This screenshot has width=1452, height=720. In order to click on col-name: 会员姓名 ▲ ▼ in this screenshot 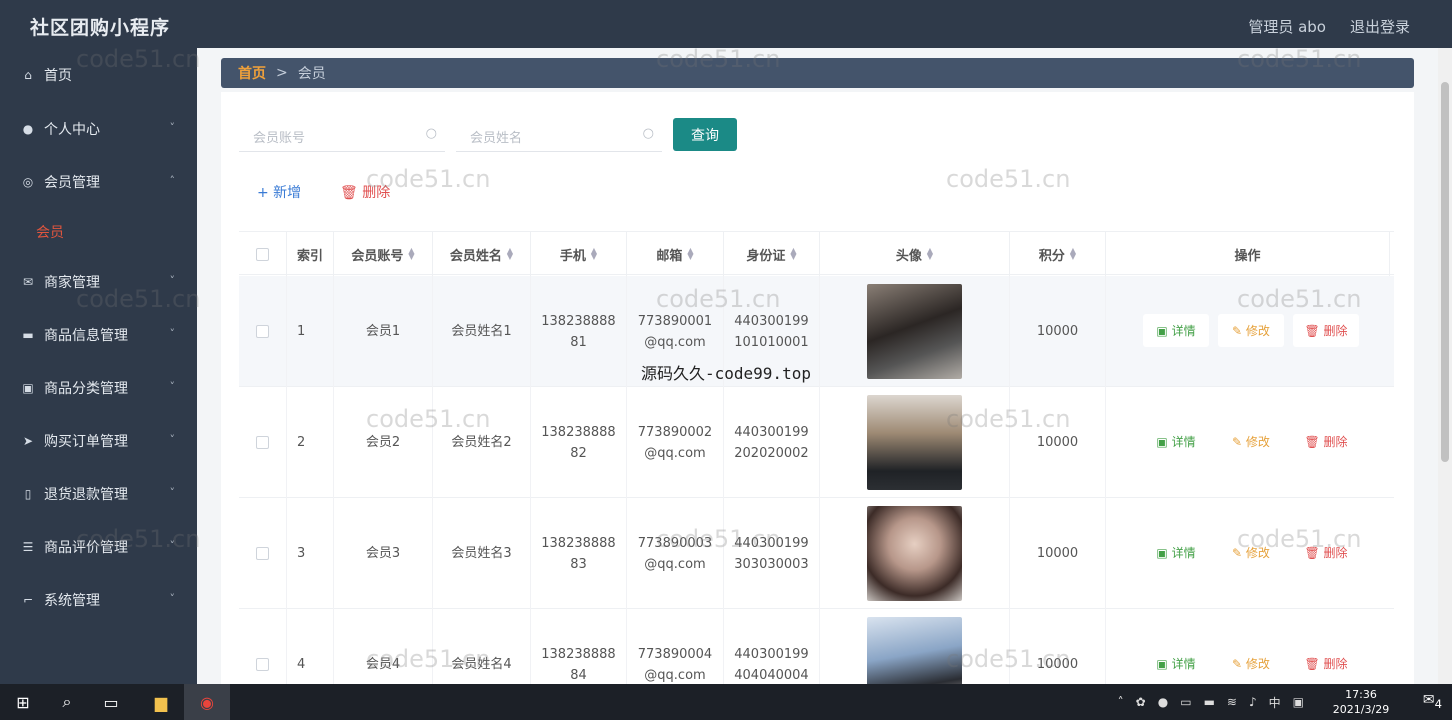, I will do `click(482, 254)`.